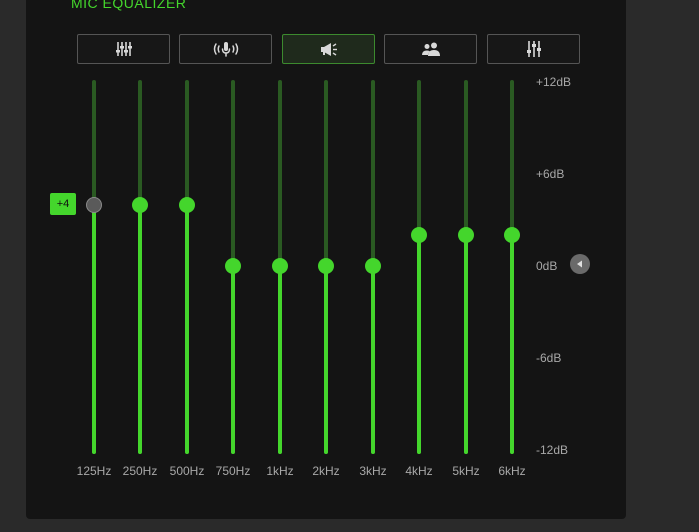 This screenshot has height=532, width=699. What do you see at coordinates (547, 266) in the screenshot?
I see `db-label-zero: 0dB` at bounding box center [547, 266].